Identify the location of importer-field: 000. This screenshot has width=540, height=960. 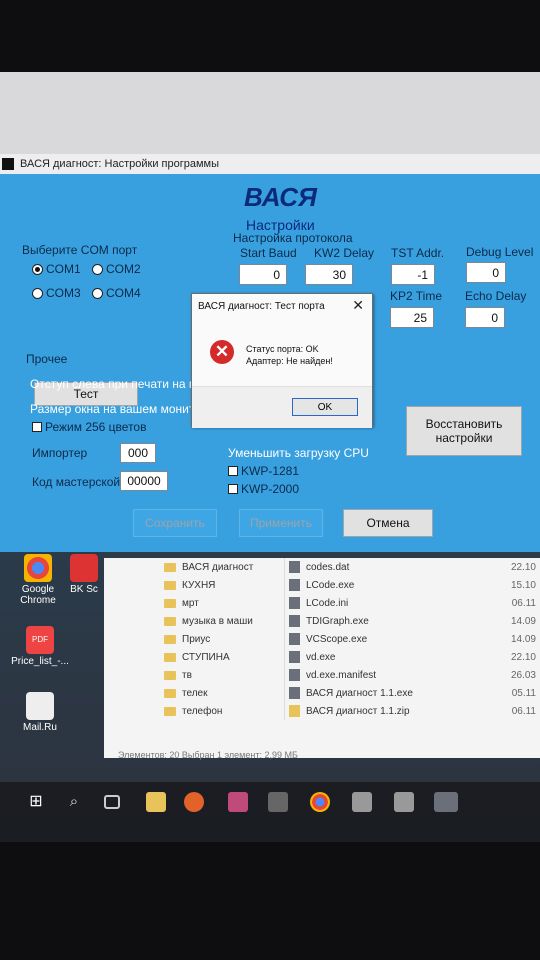
(138, 453).